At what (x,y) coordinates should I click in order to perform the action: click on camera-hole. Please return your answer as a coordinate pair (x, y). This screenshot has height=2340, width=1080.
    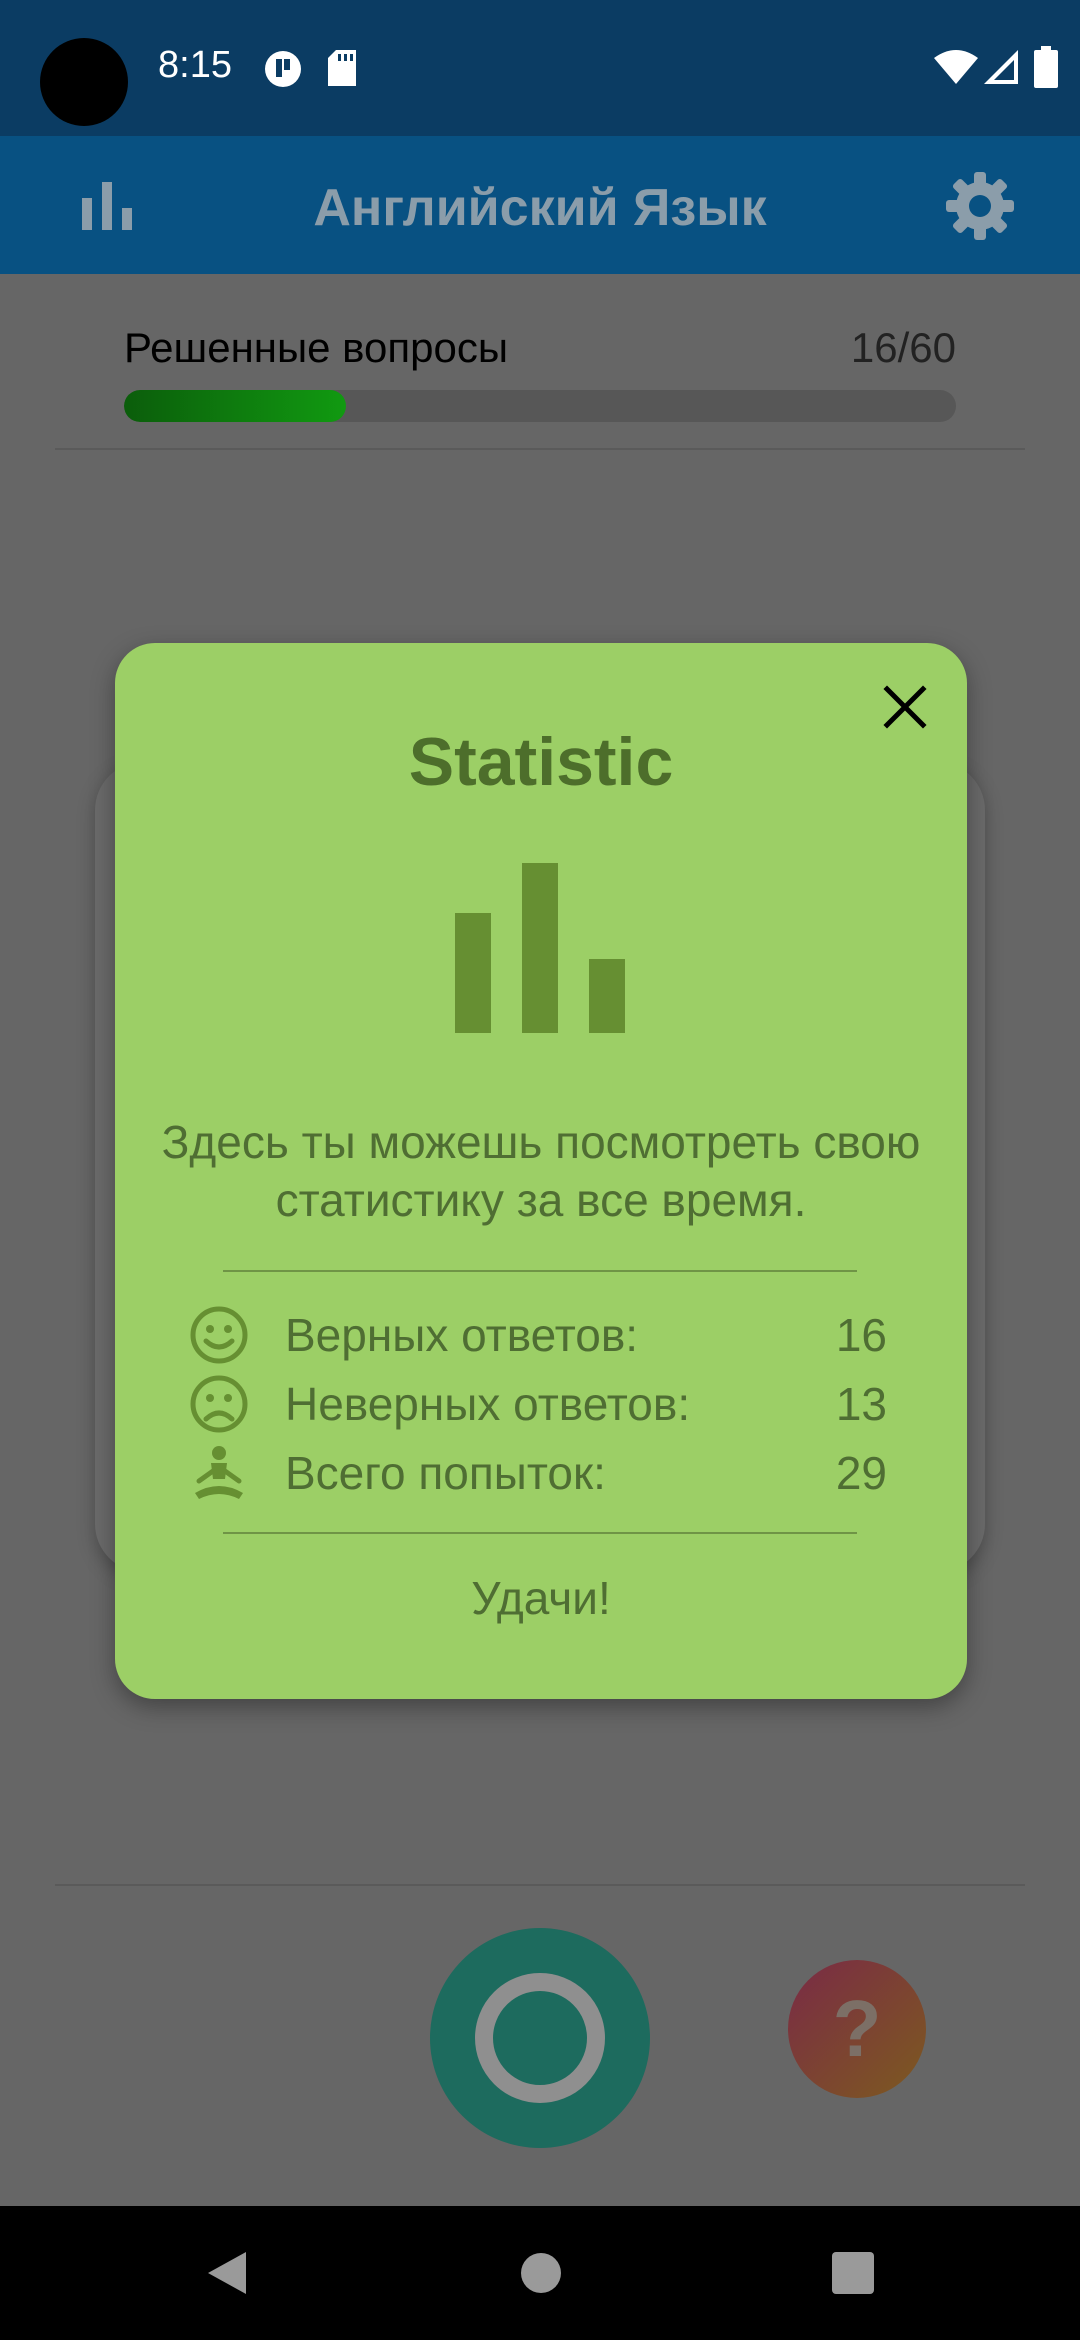
    Looking at the image, I should click on (84, 82).